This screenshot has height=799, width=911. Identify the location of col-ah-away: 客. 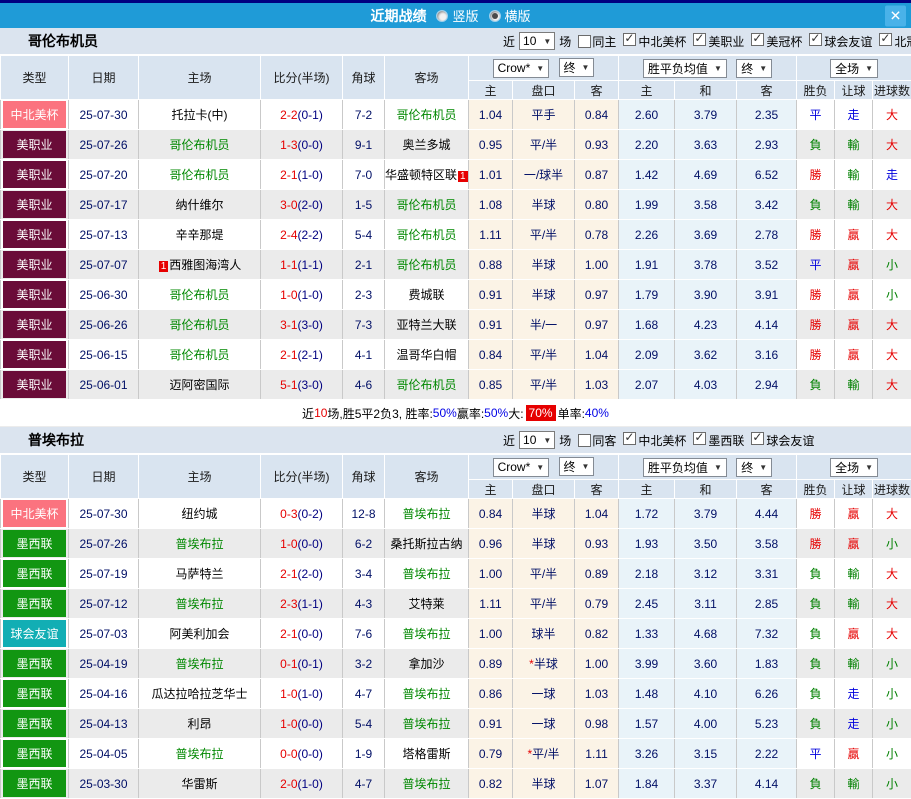
(597, 90).